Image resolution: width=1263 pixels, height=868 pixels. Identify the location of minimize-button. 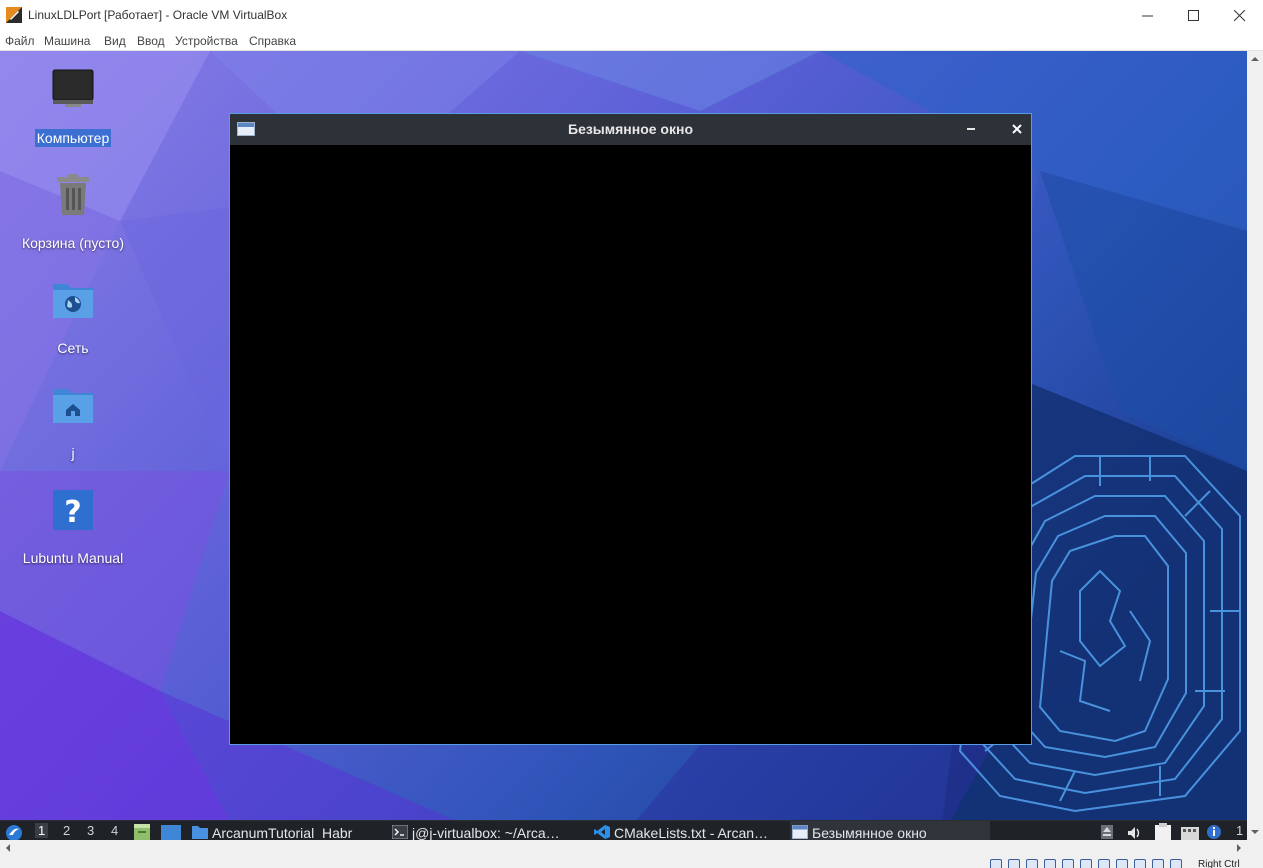
(1148, 15).